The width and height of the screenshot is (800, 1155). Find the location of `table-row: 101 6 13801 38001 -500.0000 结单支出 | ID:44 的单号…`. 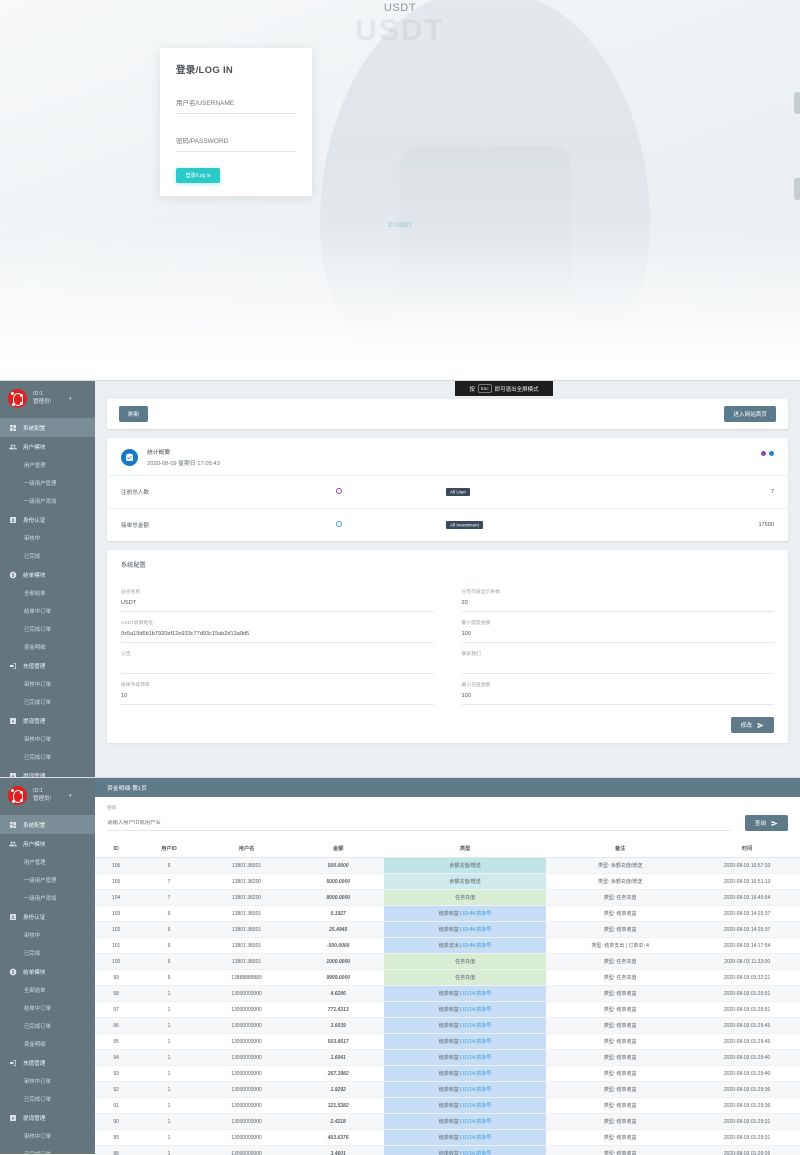

table-row: 101 6 13801 38001 -500.0000 结单支出 | ID:44 的单号… is located at coordinates (447, 945).